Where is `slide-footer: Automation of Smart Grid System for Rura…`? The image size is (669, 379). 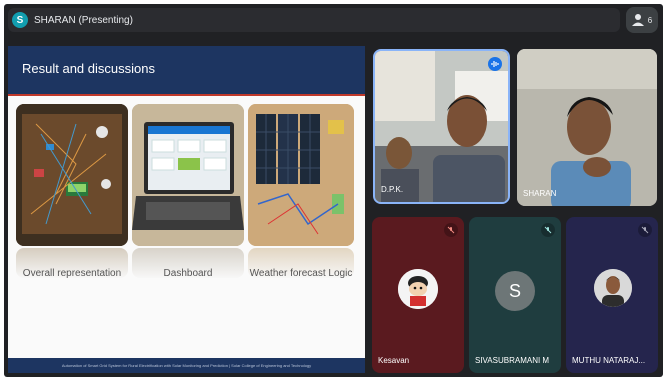
slide-footer: Automation of Smart Grid System for Rura… is located at coordinates (186, 365).